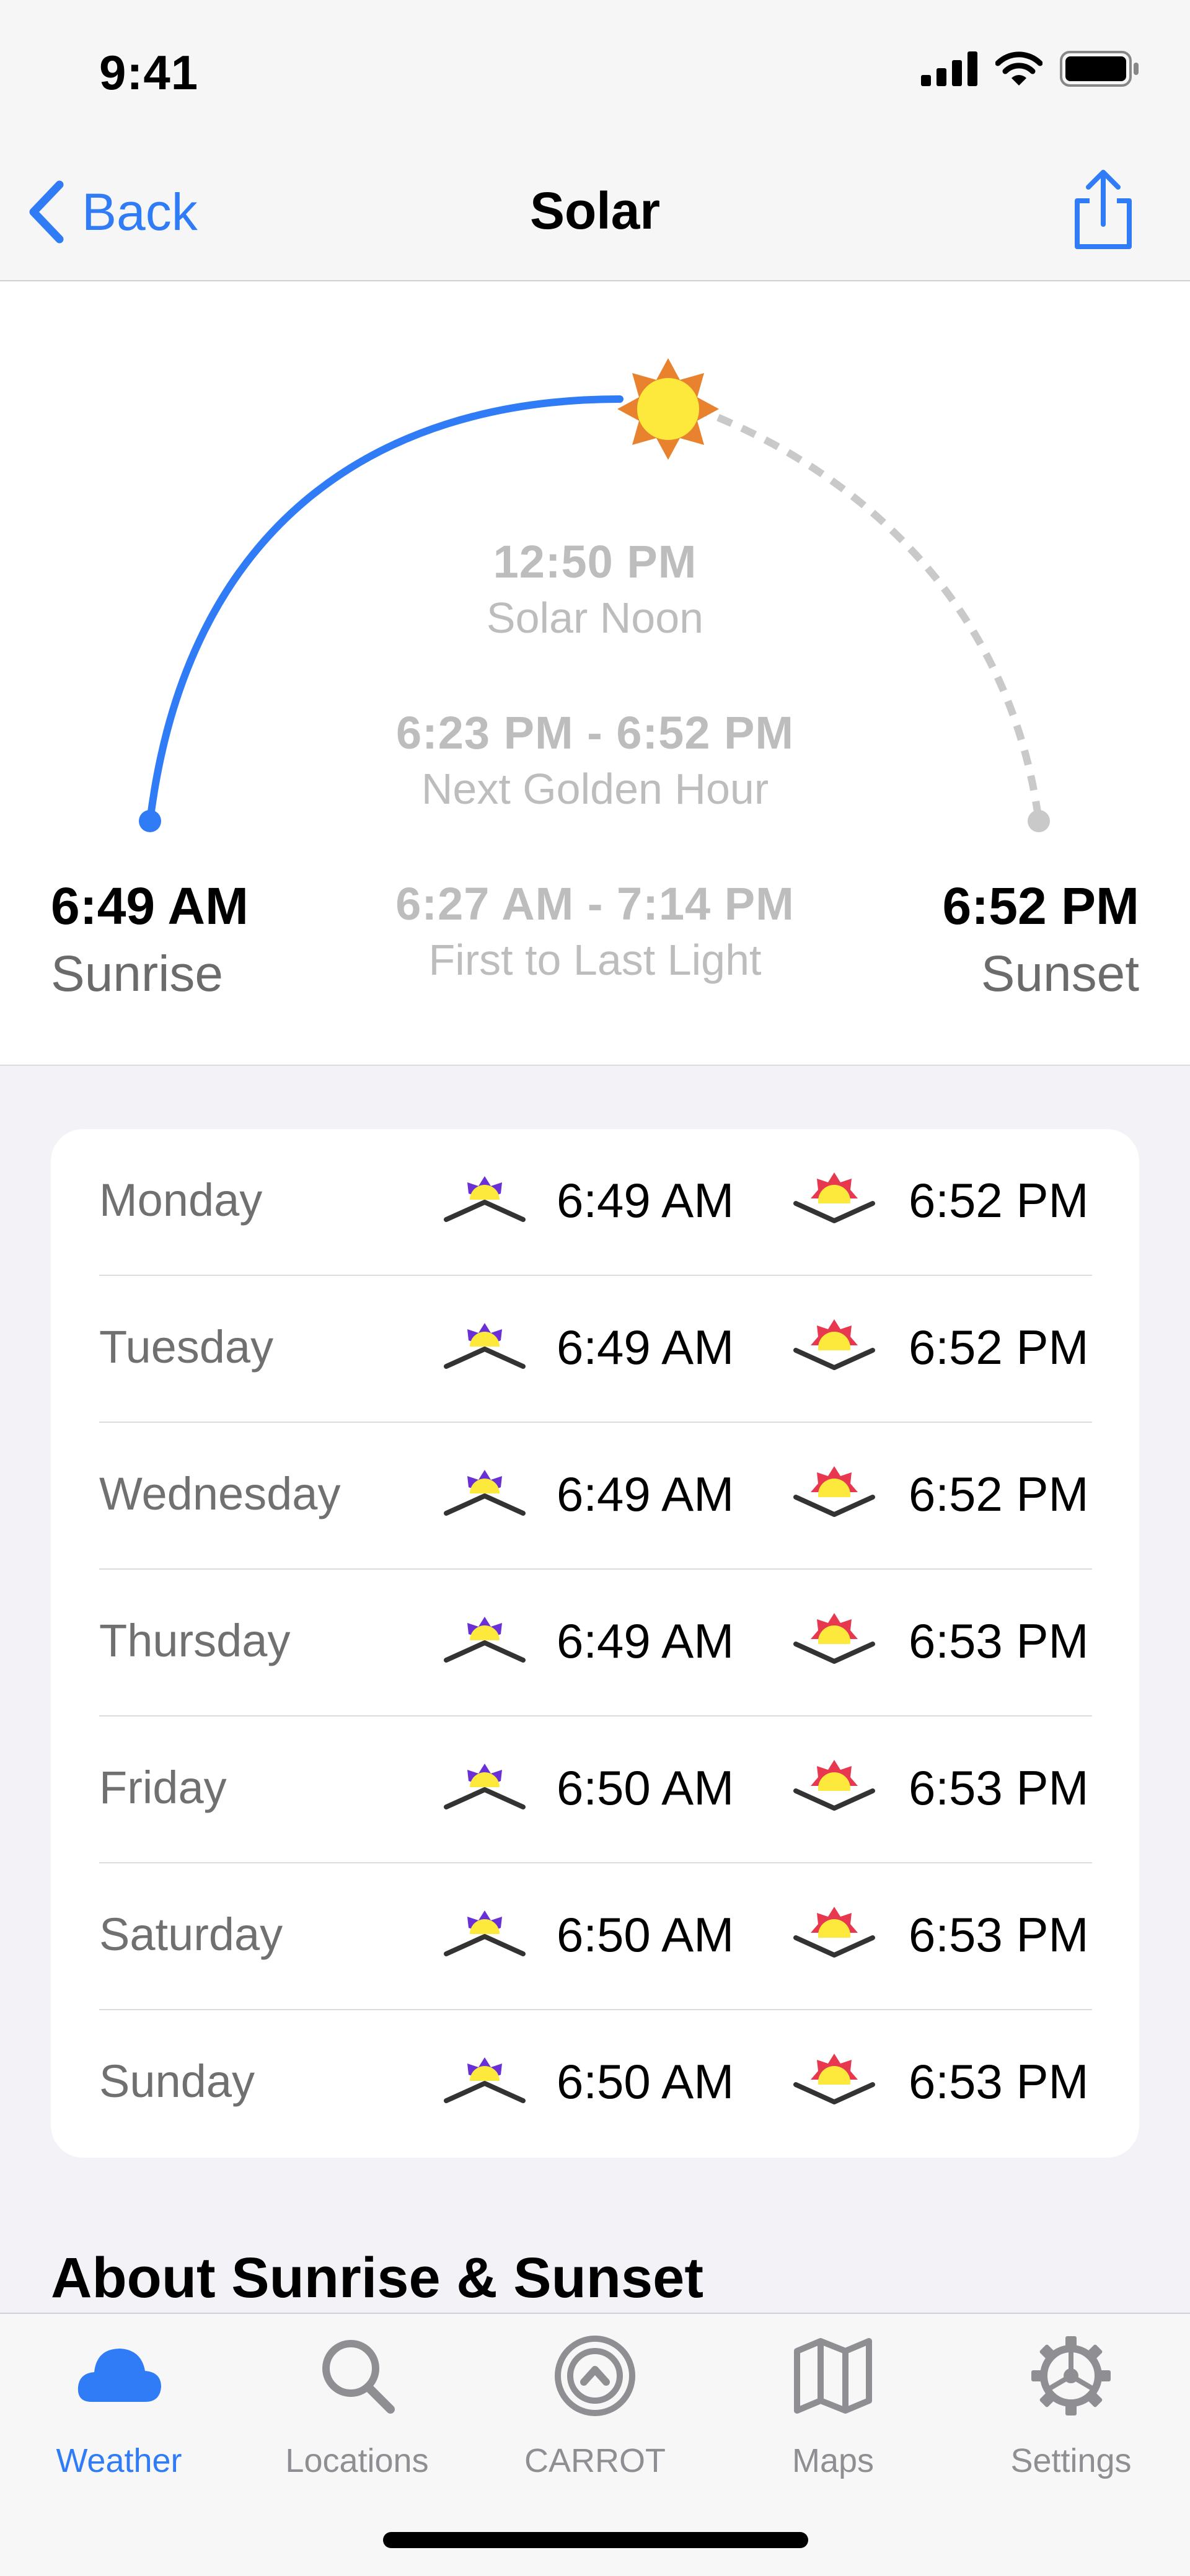  Describe the element at coordinates (119, 2460) in the screenshot. I see `tab-label: Weather` at that location.